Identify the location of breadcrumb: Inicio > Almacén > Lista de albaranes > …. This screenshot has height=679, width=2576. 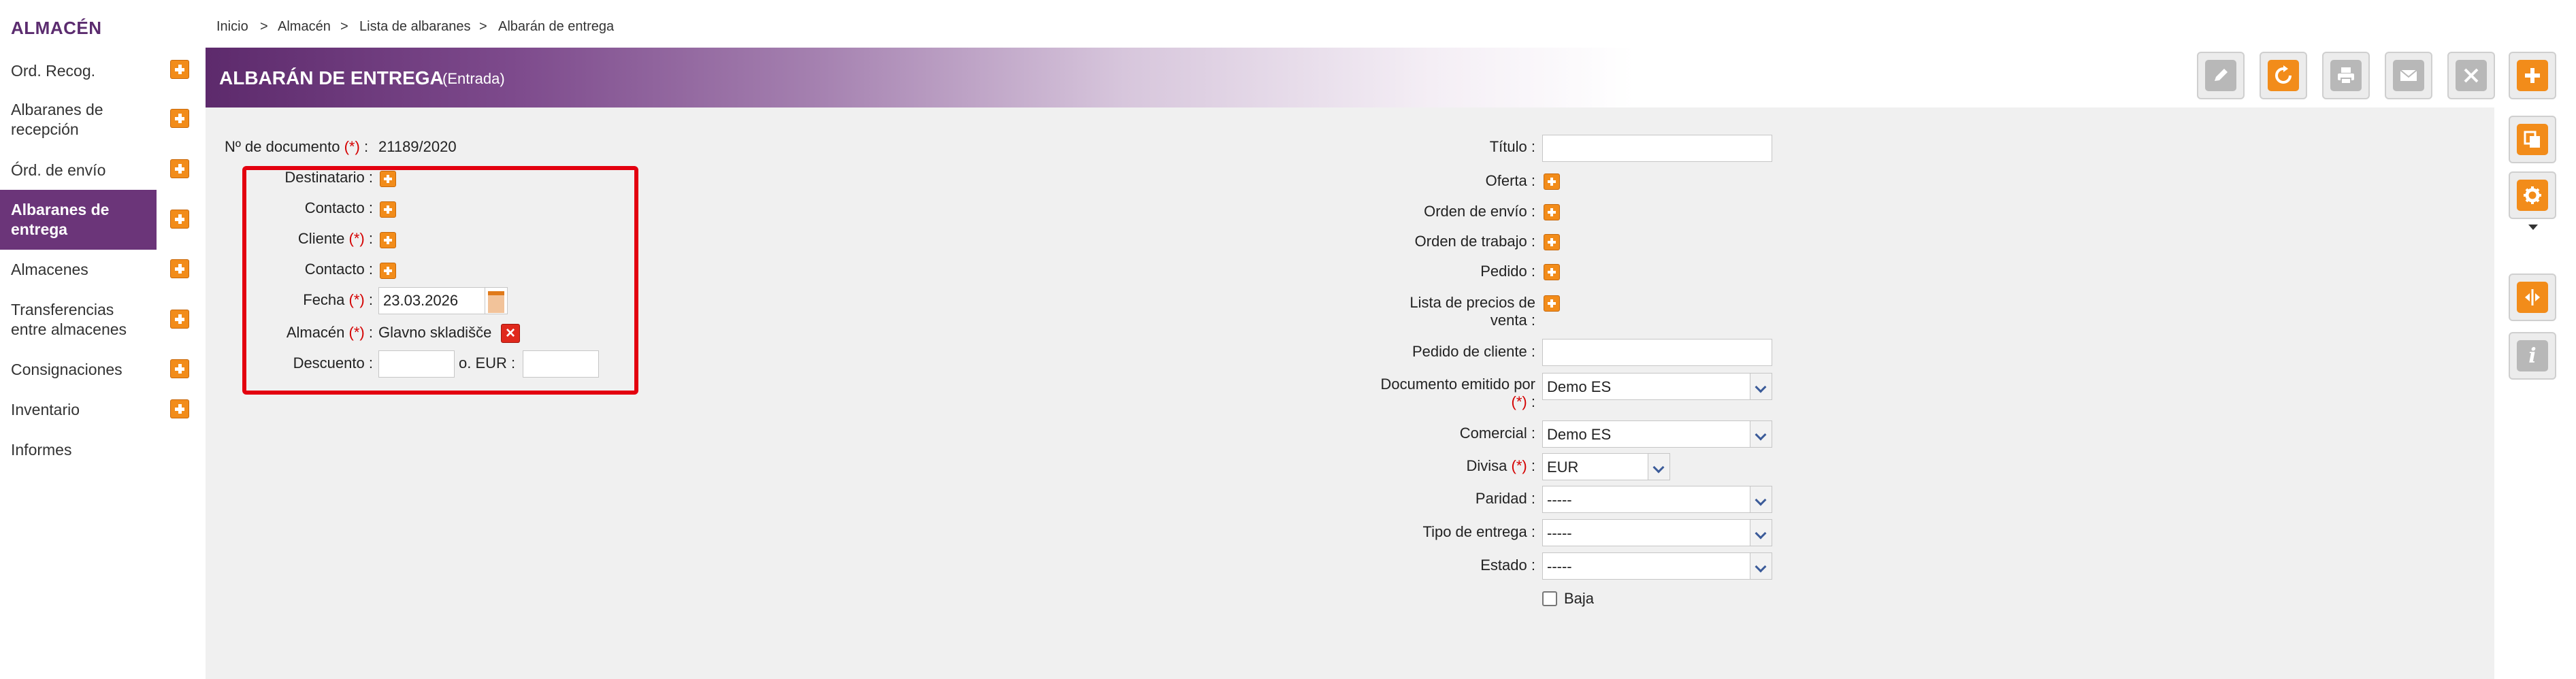
(1391, 24).